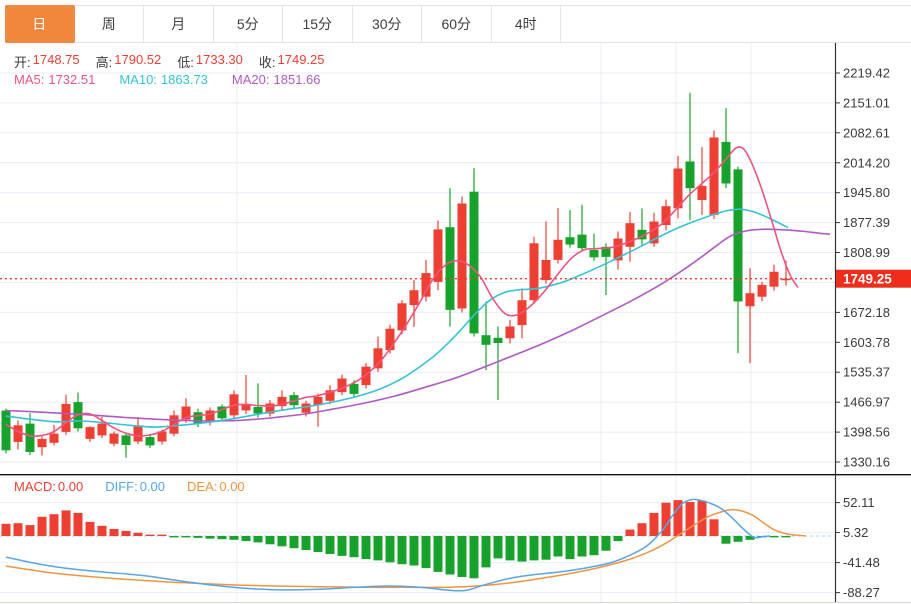  I want to click on period-tab-bar: 日 周 月 5分 15分 30分 60分 4时, so click(458, 24).